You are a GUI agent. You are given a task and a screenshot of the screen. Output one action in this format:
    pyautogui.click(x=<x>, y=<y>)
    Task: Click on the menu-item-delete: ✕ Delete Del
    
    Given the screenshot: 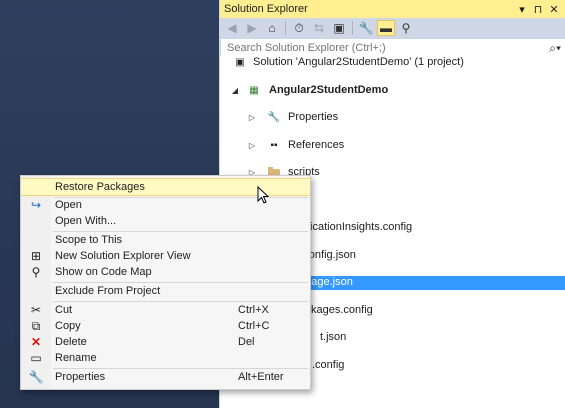 What is the action you would take?
    pyautogui.click(x=165, y=342)
    